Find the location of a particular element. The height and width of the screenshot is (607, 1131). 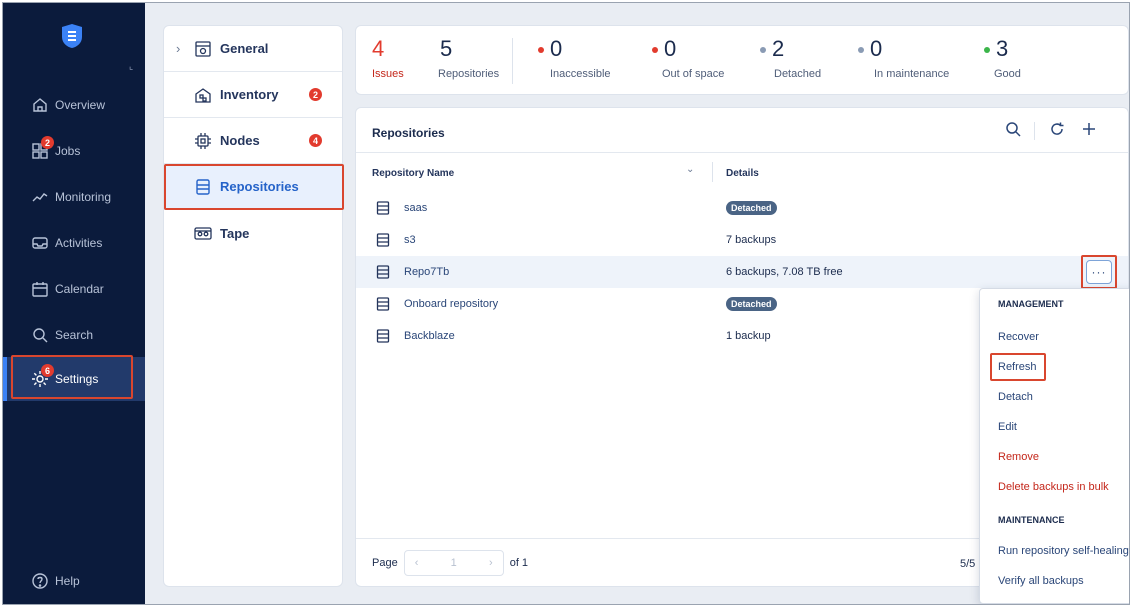

repository-name: Onboard repository is located at coordinates (451, 304).